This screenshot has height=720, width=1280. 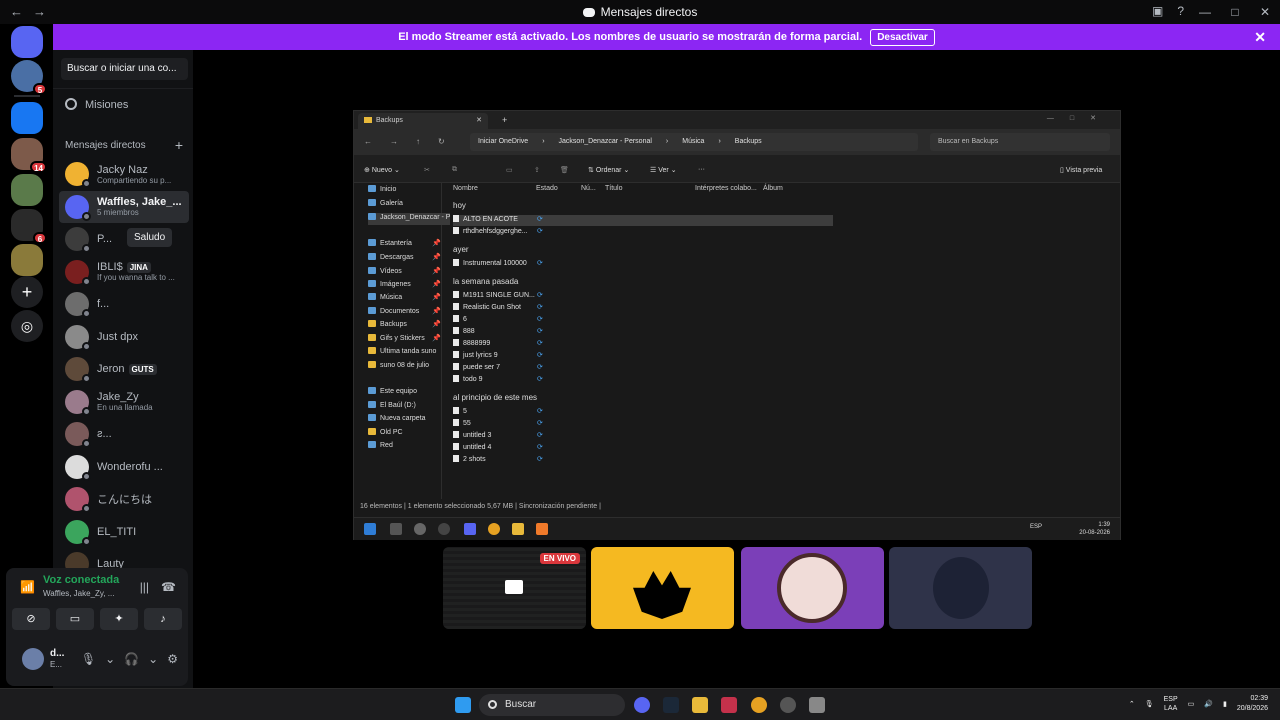 What do you see at coordinates (404, 326) in the screenshot?
I see `nav-item: Backups 📌` at bounding box center [404, 326].